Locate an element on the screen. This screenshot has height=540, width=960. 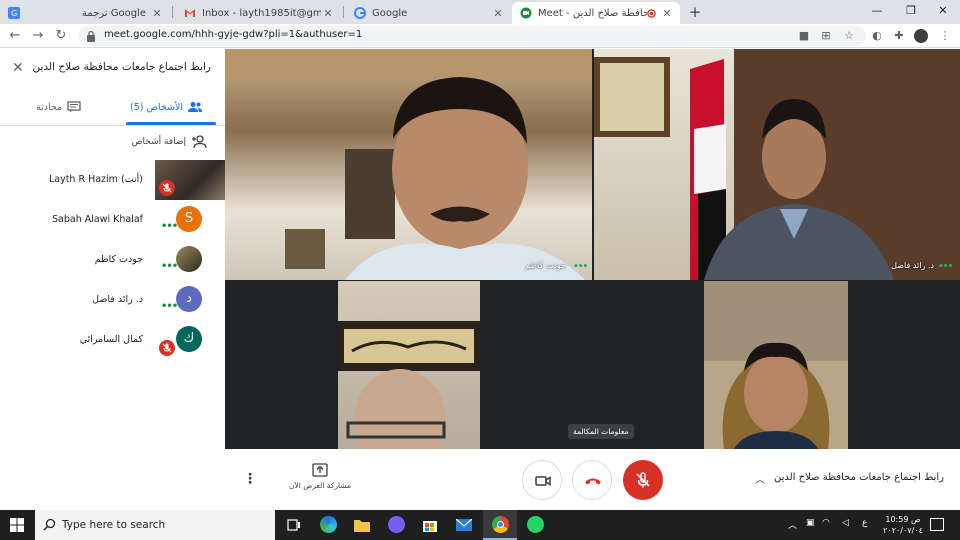
tab-title: Inbox - layth1985it@gmail.com - is located at coordinates (261, 13).